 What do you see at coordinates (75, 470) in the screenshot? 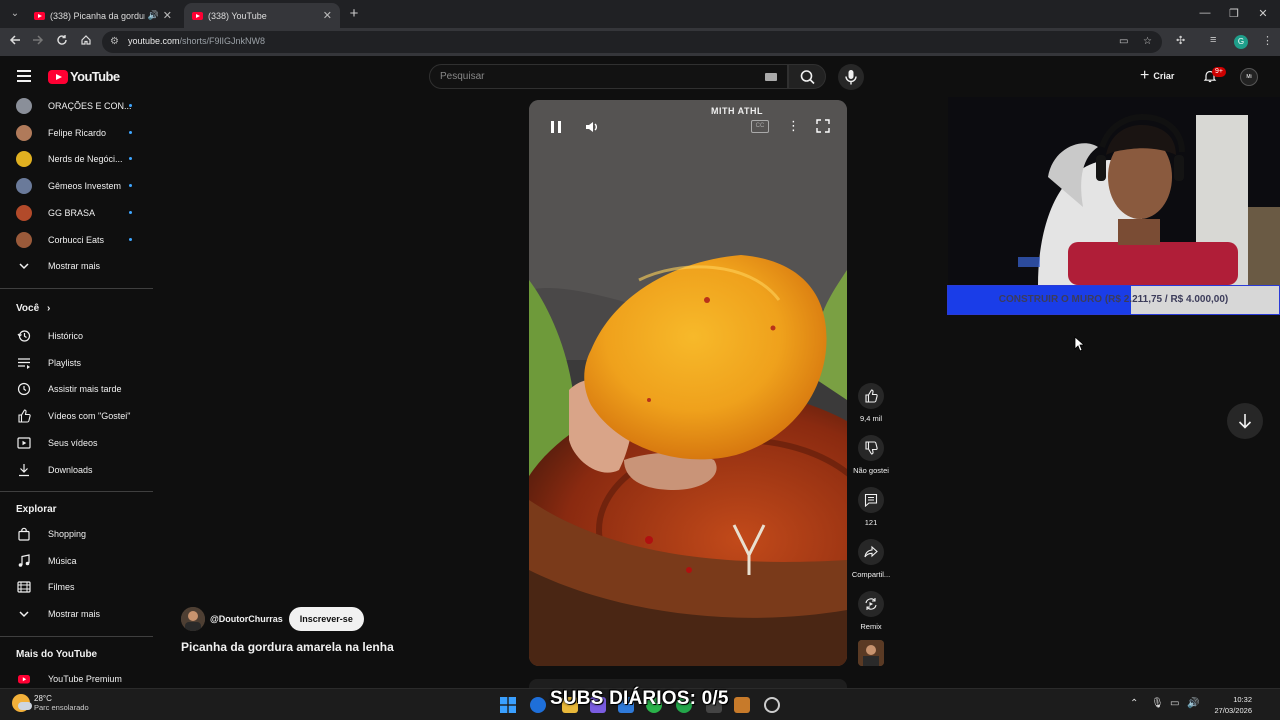
I see `sidebar-you-item: Downloads` at bounding box center [75, 470].